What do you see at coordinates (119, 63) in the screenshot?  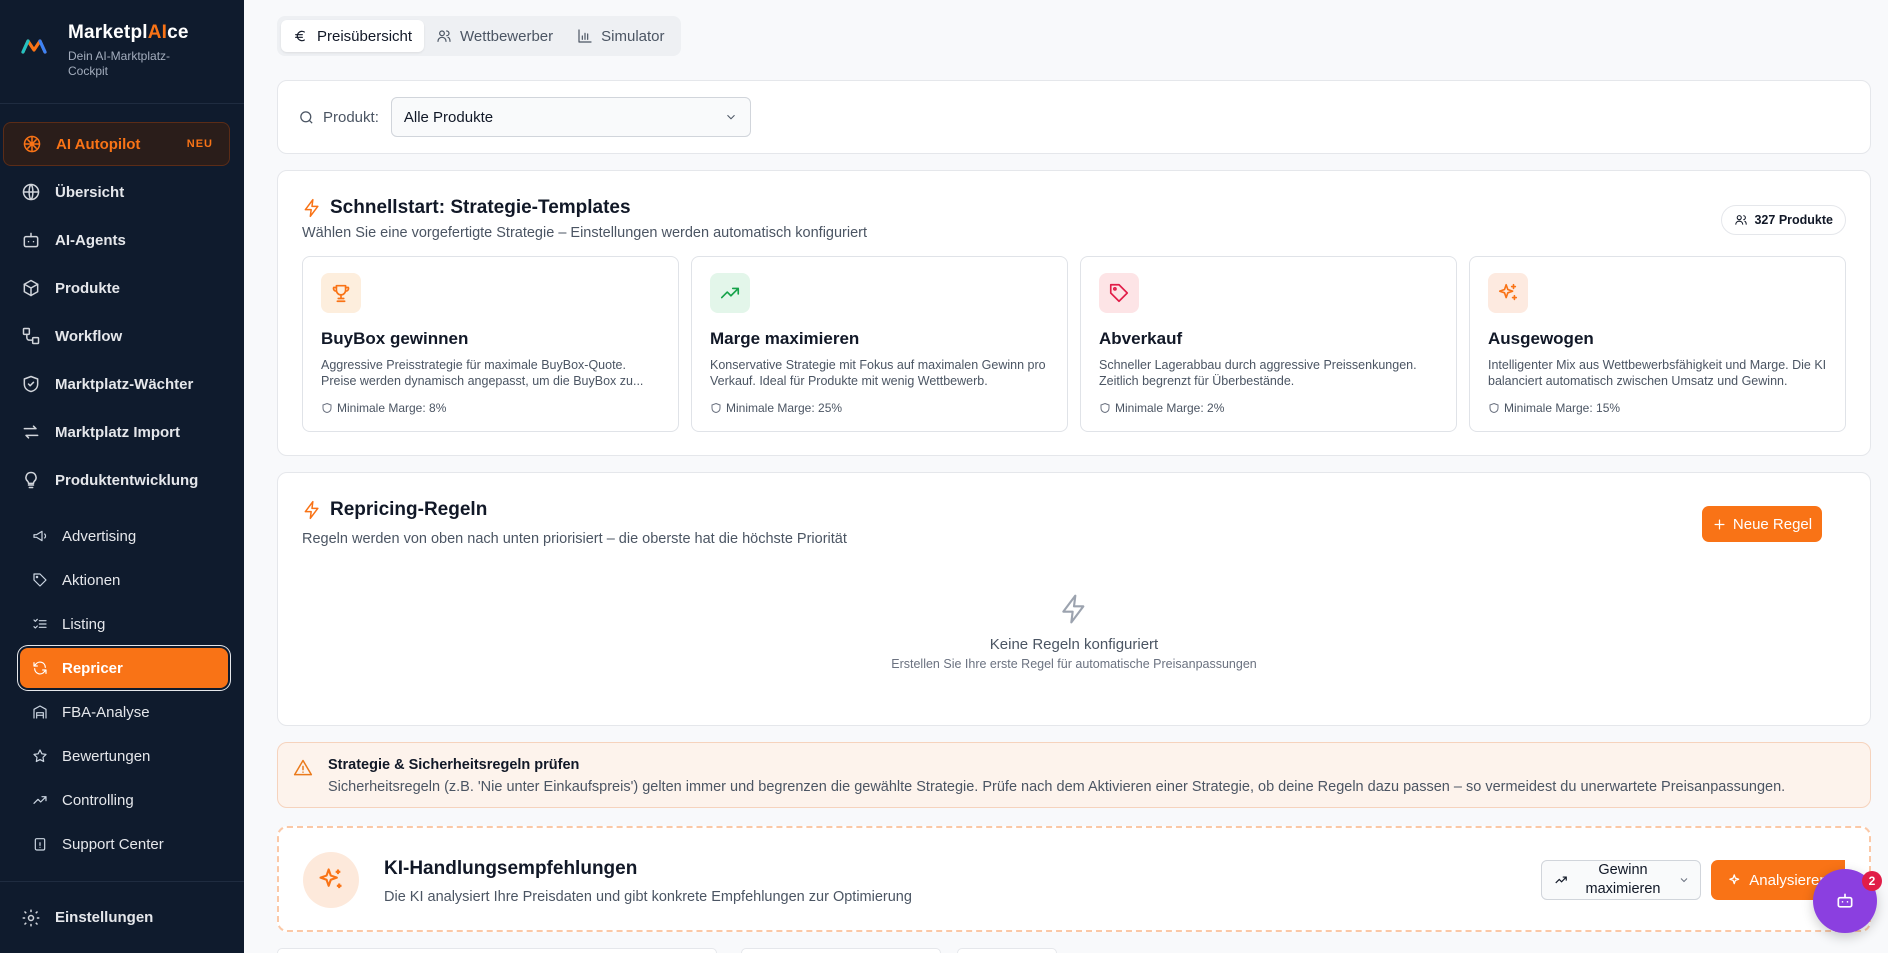 I see `brand-subtitle: Dein AI-Marktplatz-Cockpit` at bounding box center [119, 63].